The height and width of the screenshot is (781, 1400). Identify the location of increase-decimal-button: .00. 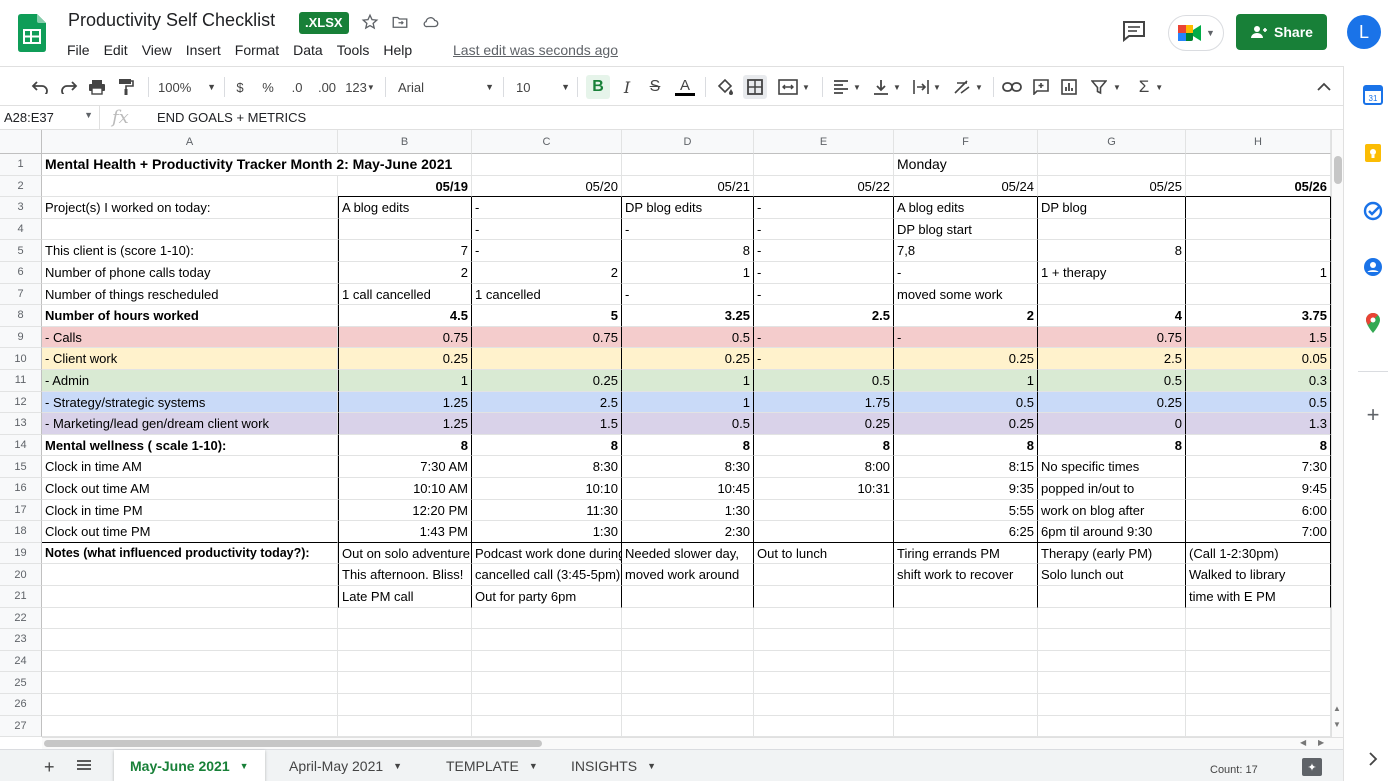
(327, 87).